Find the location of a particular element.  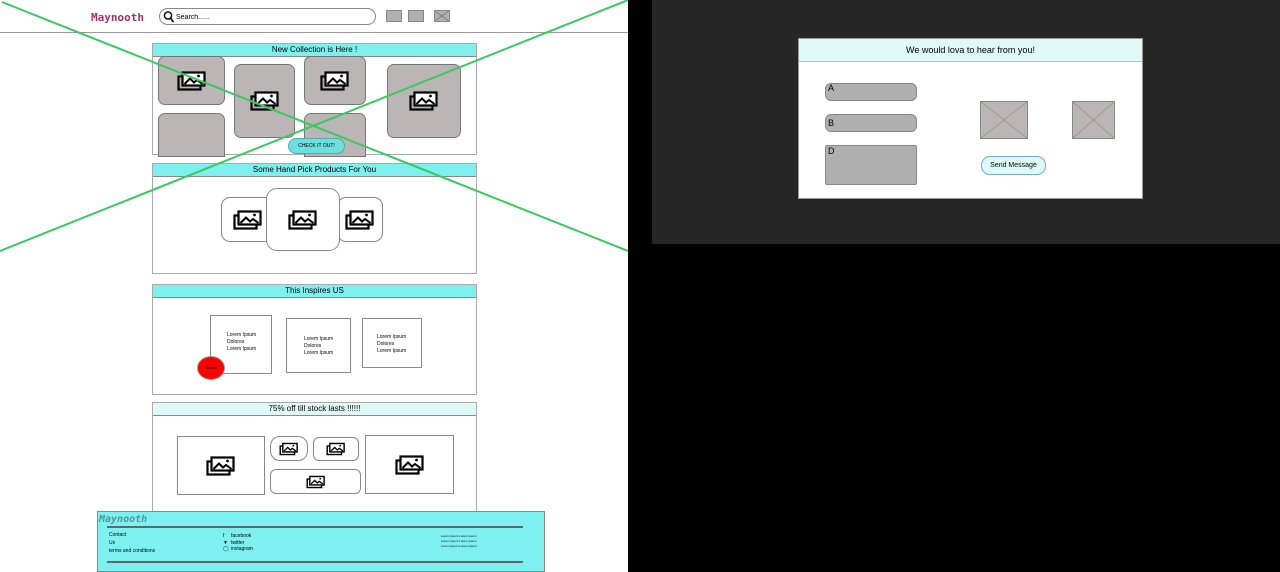

search-bar is located at coordinates (267, 16).